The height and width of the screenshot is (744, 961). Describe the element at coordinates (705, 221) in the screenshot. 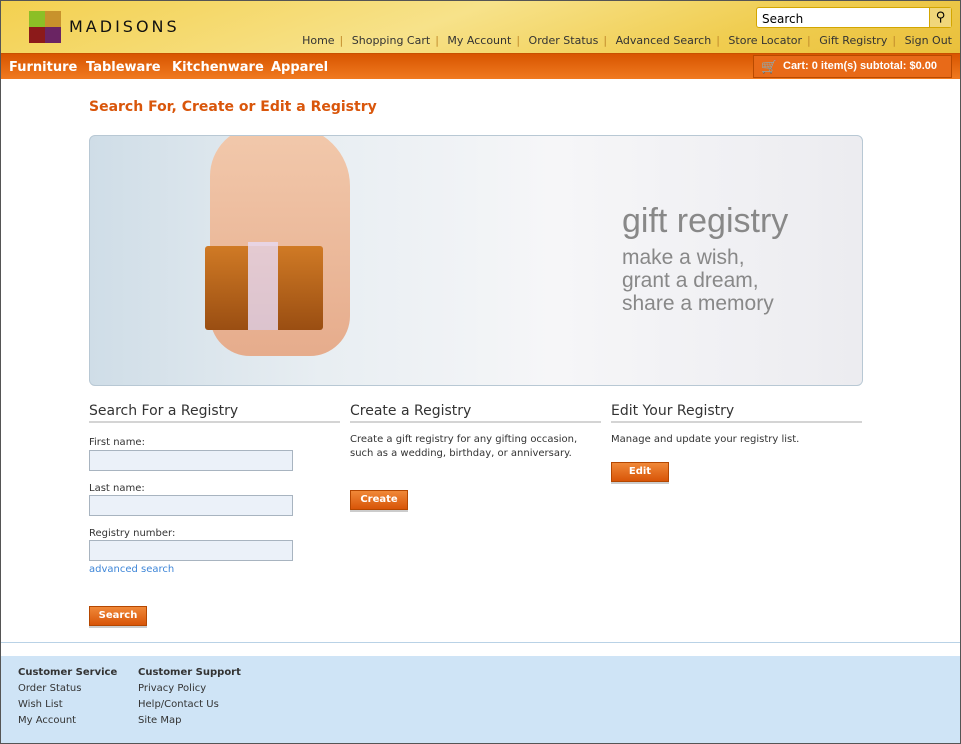

I see `banner-headline: gift registry` at that location.